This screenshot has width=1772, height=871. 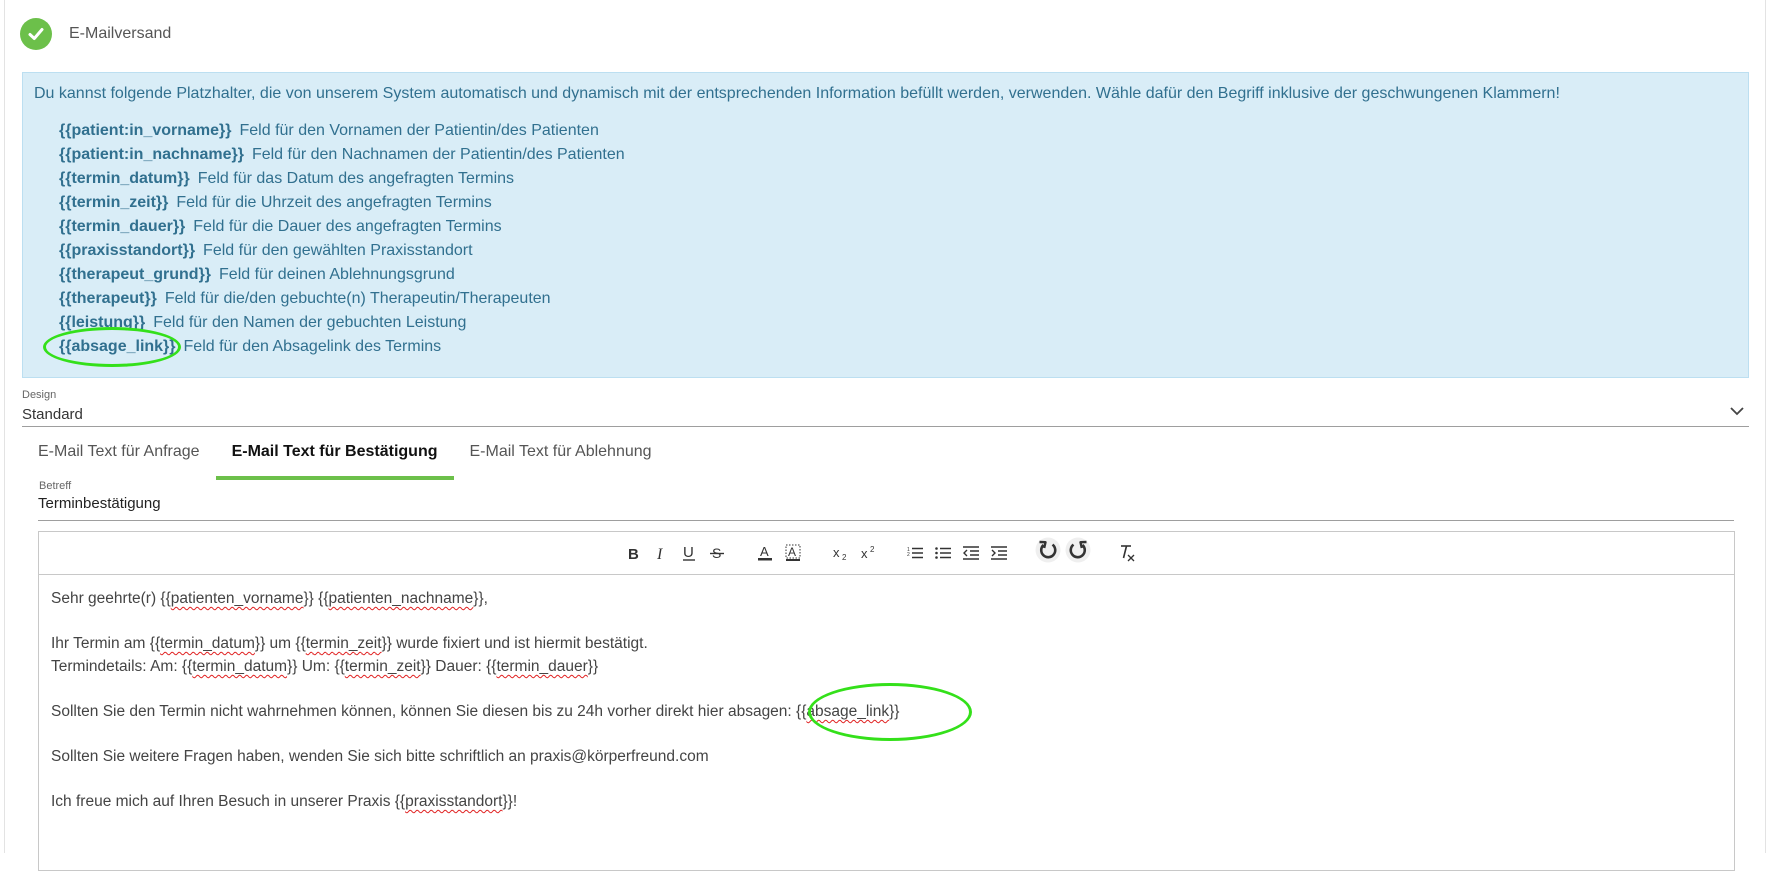 I want to click on svg-text: B, so click(x=633, y=553).